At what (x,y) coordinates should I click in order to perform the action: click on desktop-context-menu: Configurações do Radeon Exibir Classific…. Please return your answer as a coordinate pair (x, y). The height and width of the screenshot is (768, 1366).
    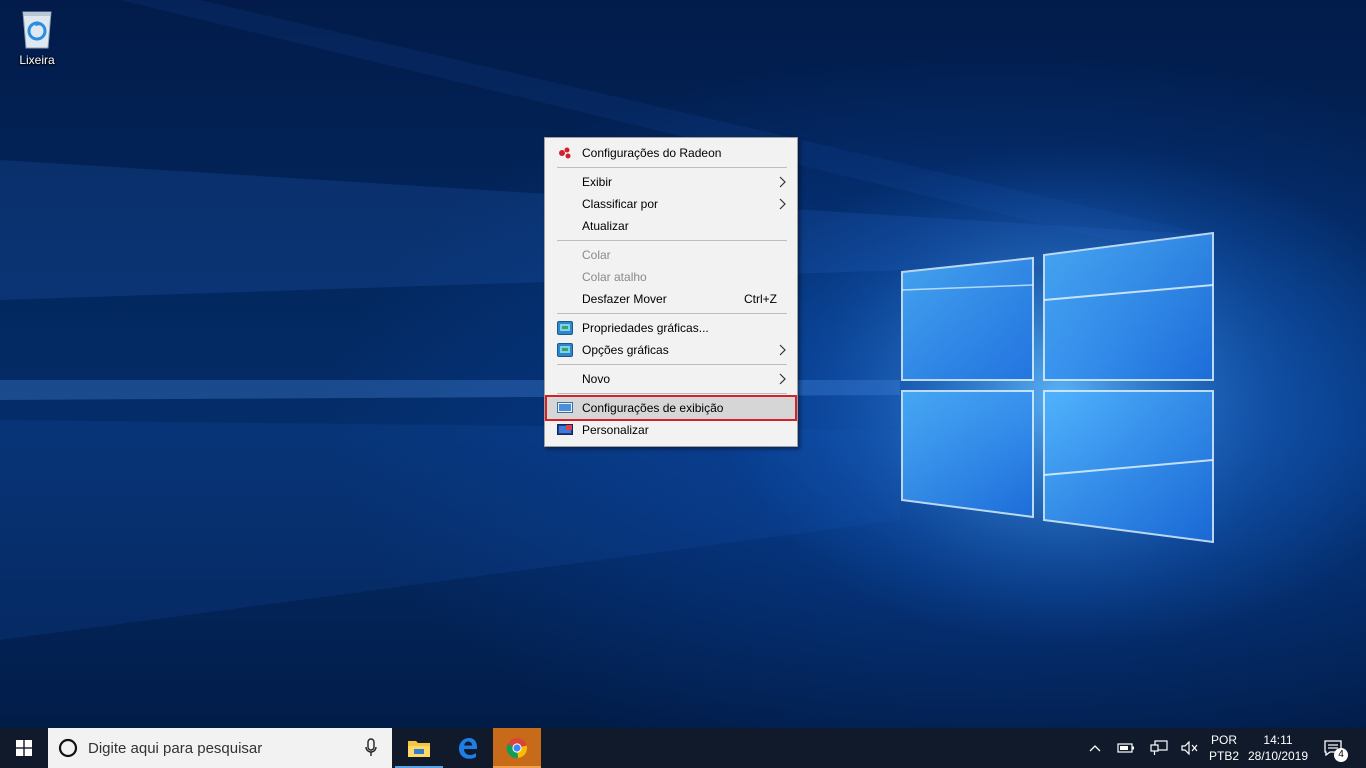
    Looking at the image, I should click on (671, 292).